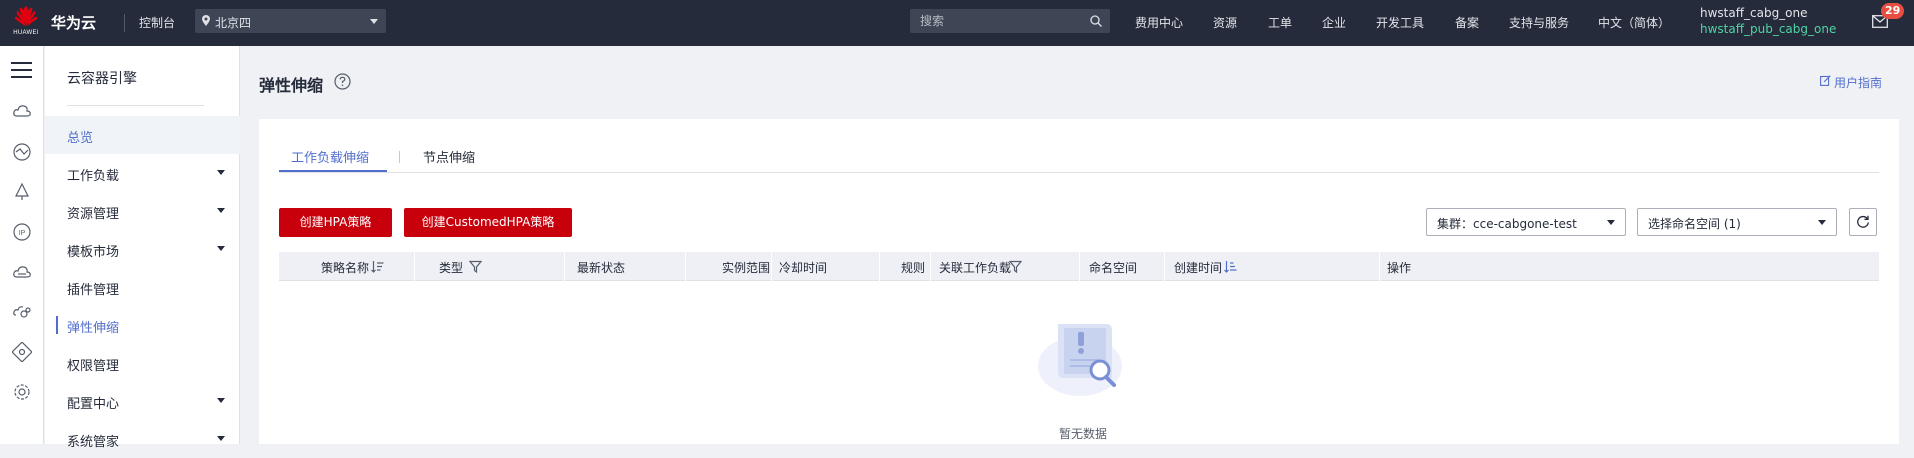 The height and width of the screenshot is (458, 1914). What do you see at coordinates (73, 22) in the screenshot?
I see `brand-name: 华为云` at bounding box center [73, 22].